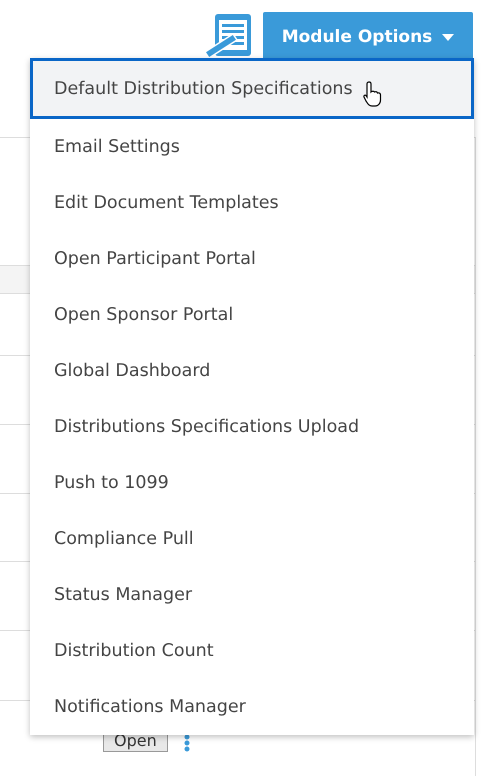 The width and height of the screenshot is (491, 776). What do you see at coordinates (252, 88) in the screenshot?
I see `menu-item: Default Distribution Specifications` at bounding box center [252, 88].